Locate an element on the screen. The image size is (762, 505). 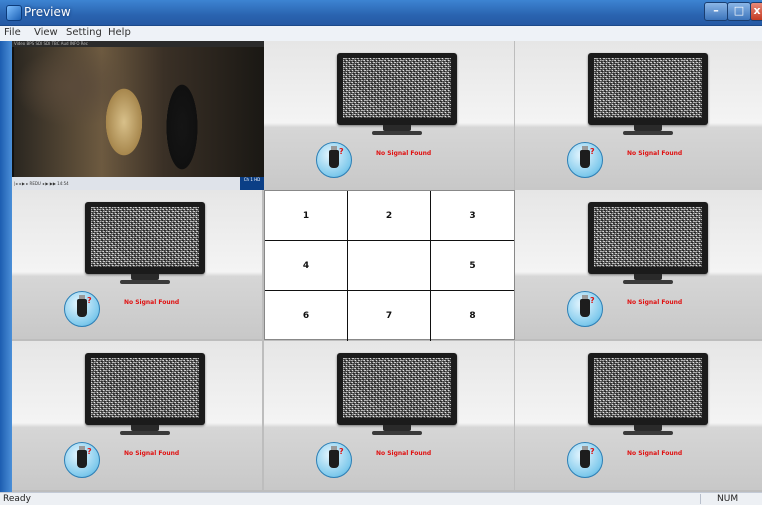
channel-grid: 1 2 3 4 5 6 7 8 is located at coordinates (389, 265).